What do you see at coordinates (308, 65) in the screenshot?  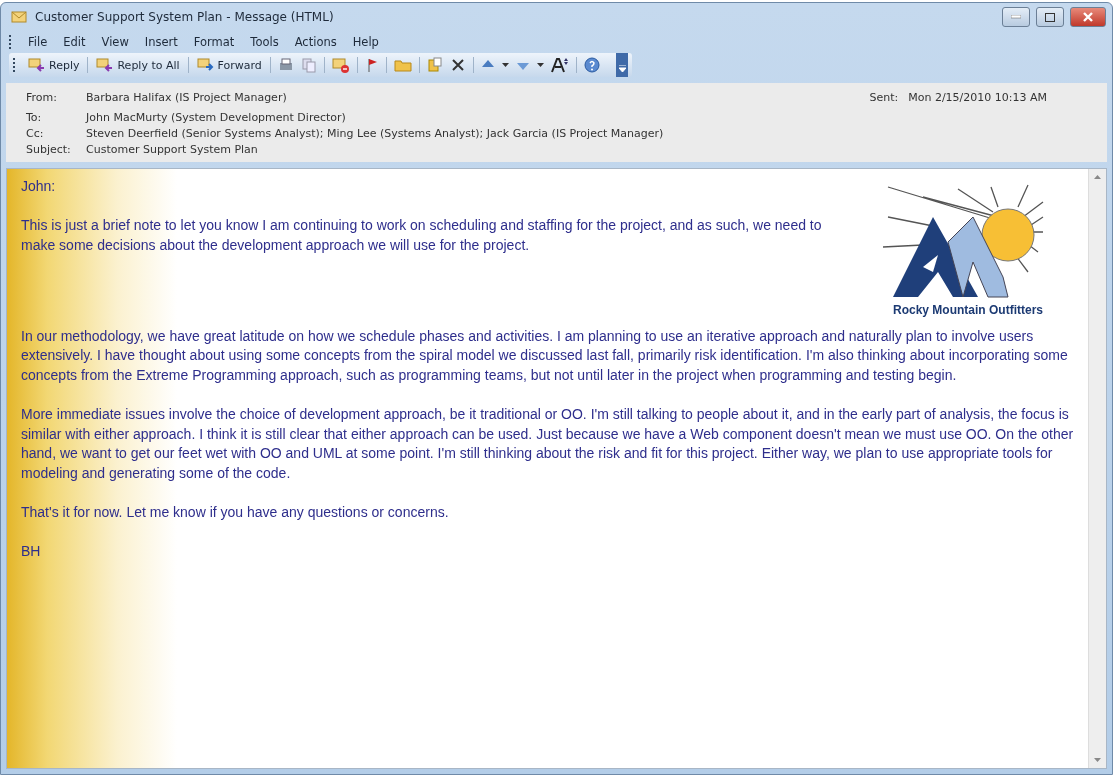 I see `copy-icon` at bounding box center [308, 65].